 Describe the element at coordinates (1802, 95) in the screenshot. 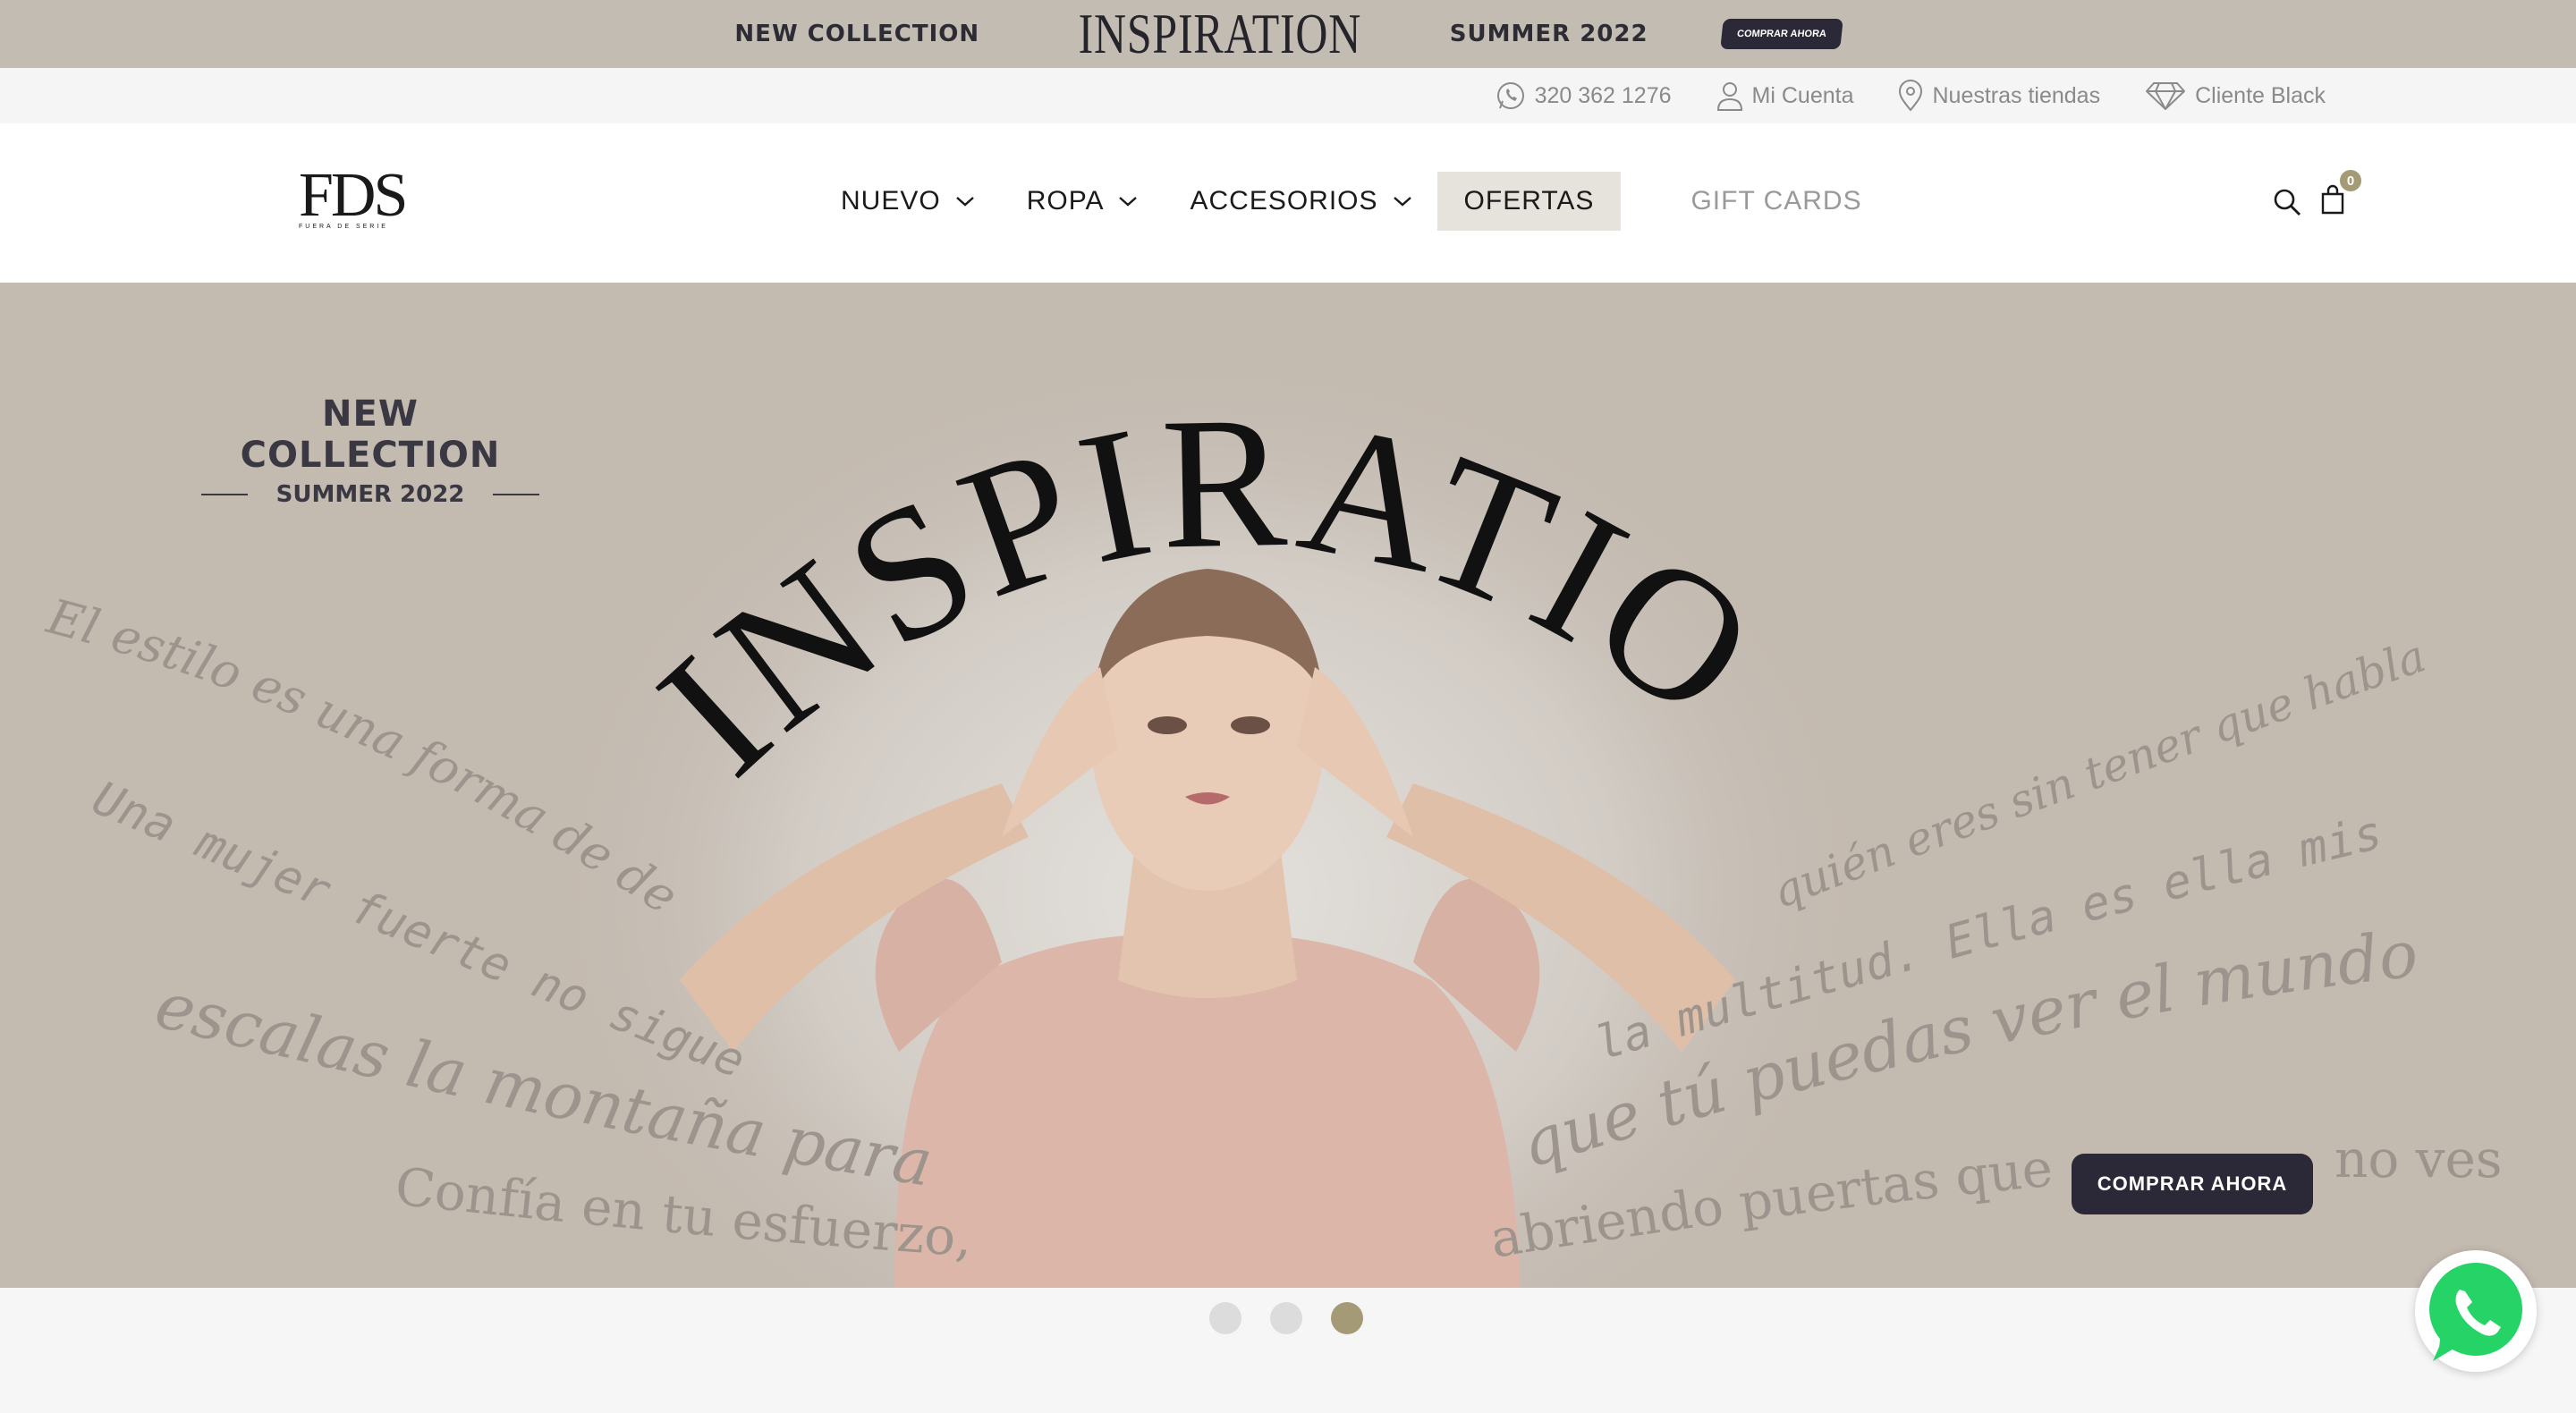

I see `account-label: Mi Cuenta` at that location.